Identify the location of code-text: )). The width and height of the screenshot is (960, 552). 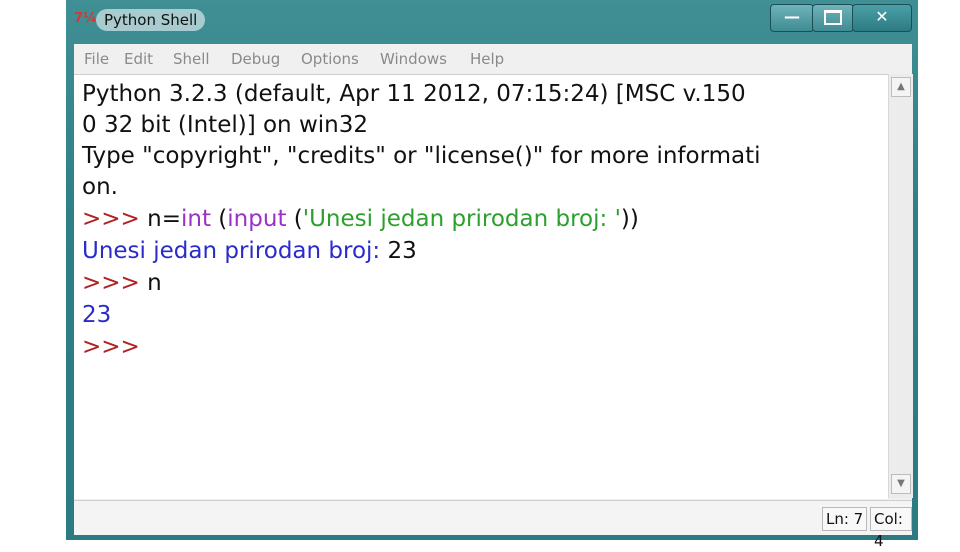
(629, 219).